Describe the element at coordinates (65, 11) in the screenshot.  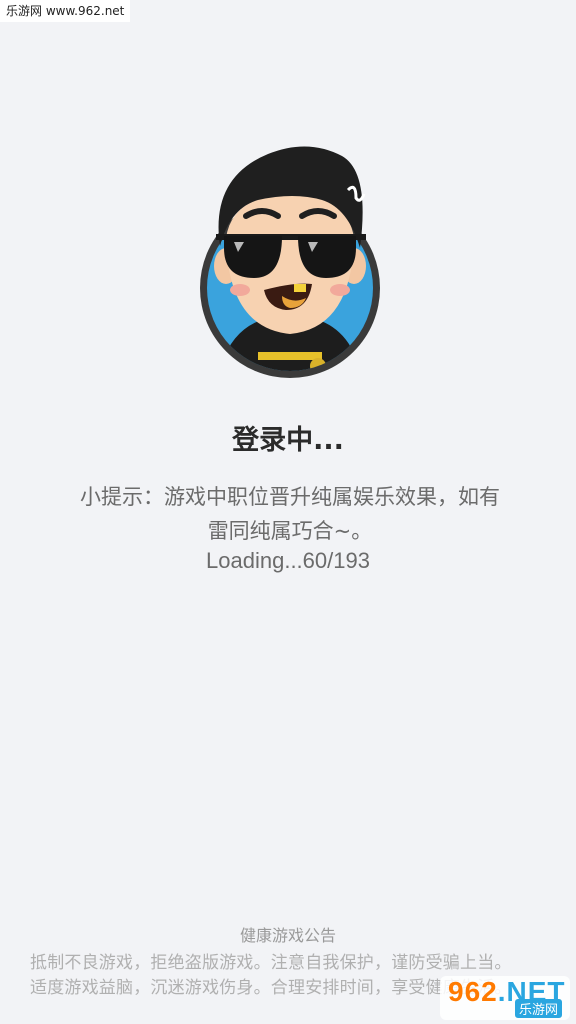
I see `watermark-top: 乐游网 www.962.net` at that location.